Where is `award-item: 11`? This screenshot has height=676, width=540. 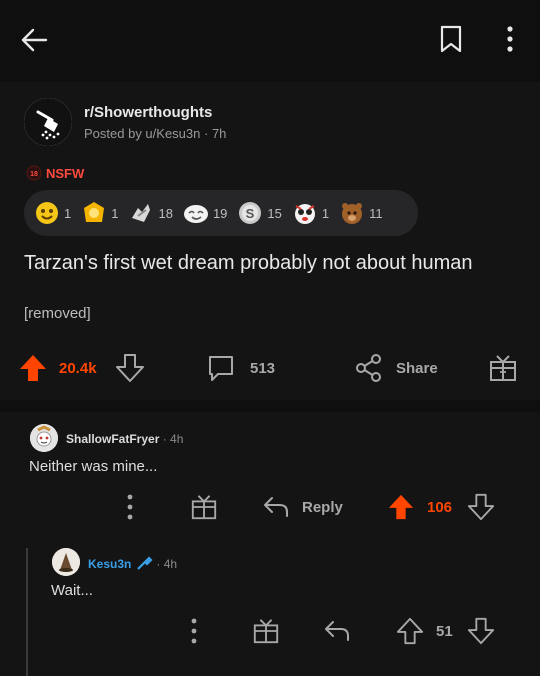 award-item: 11 is located at coordinates (361, 213).